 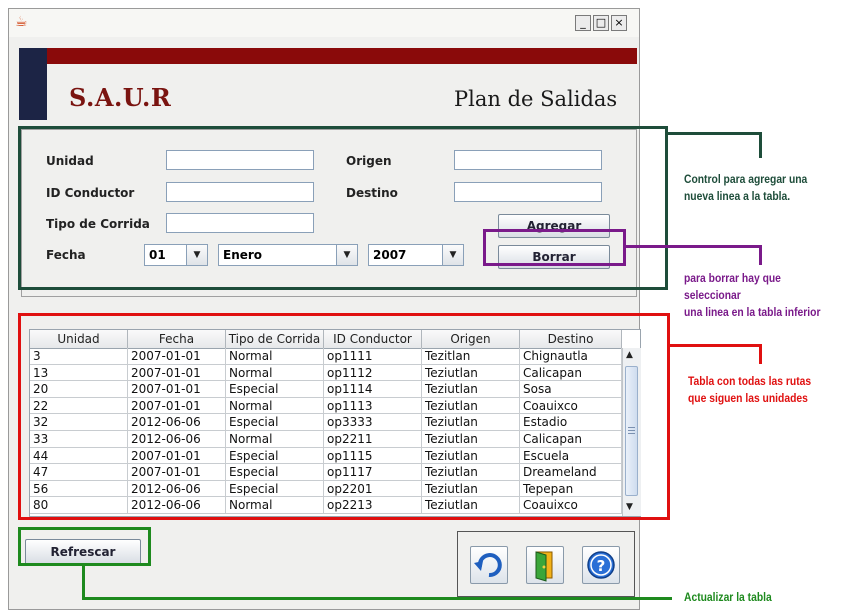 I want to click on refrescar-highlight-box, so click(x=84, y=546).